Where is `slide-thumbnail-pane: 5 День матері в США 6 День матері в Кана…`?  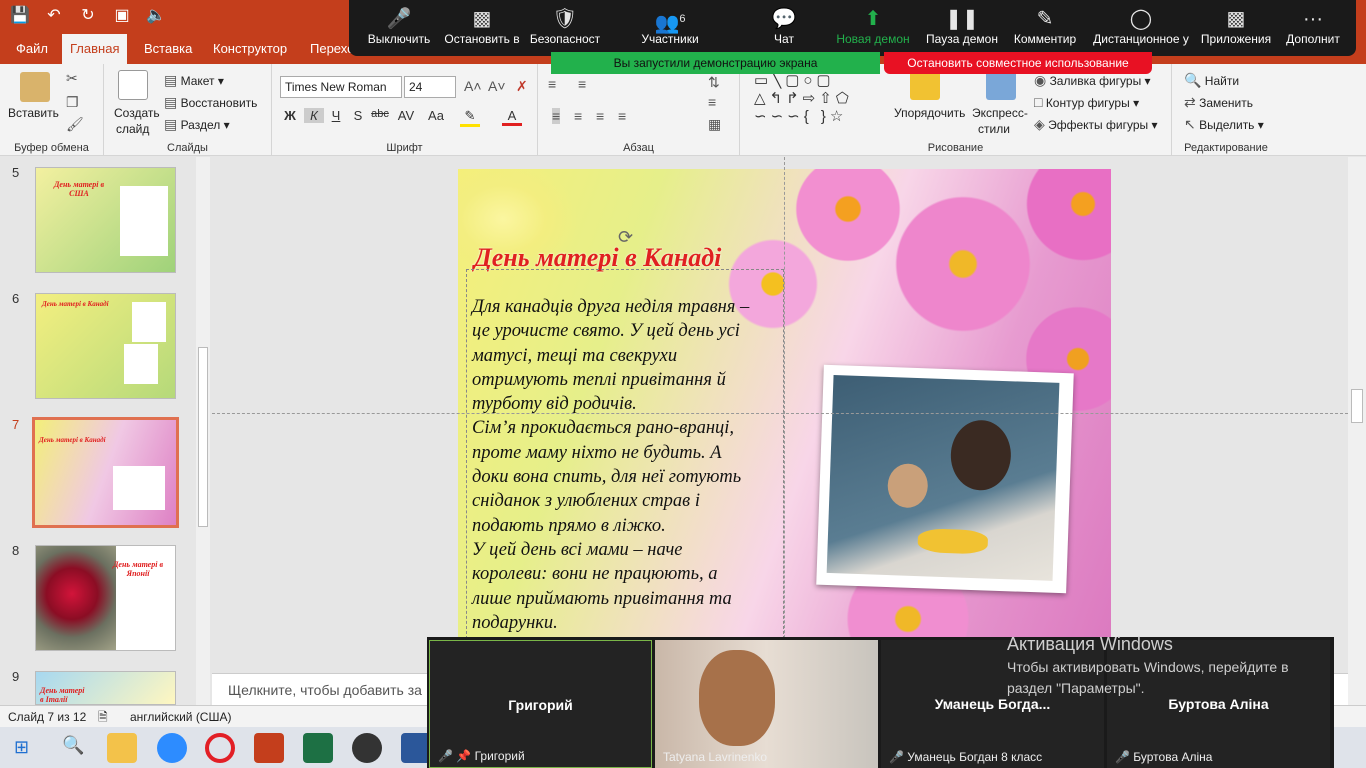
slide-thumbnail-pane: 5 День матері в США 6 День матері в Кана… is located at coordinates (106, 431).